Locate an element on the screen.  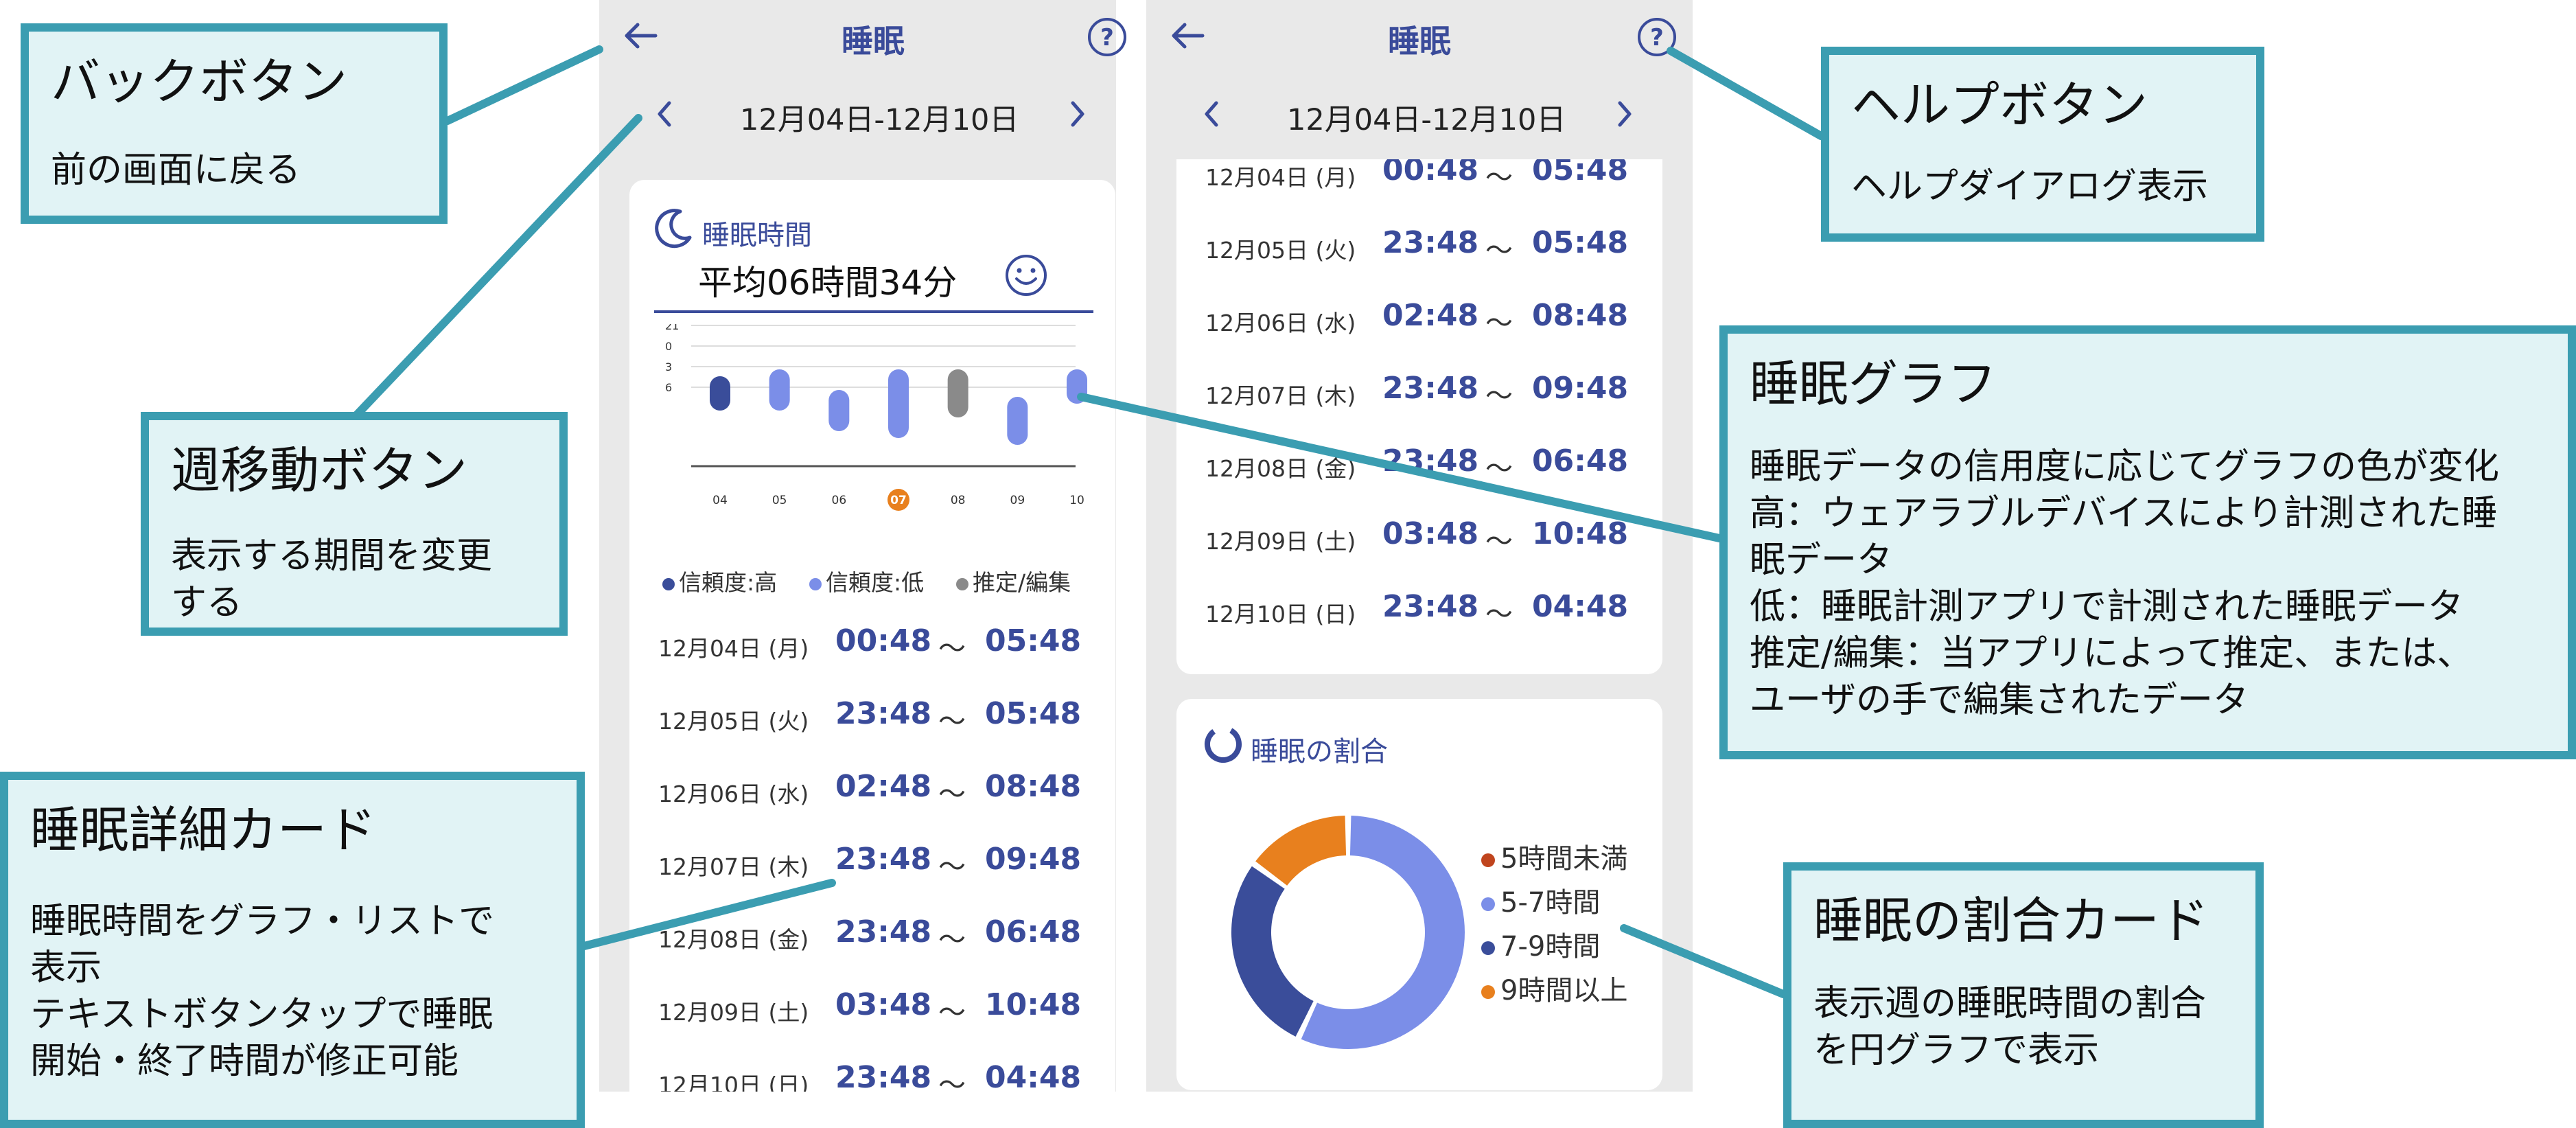
callout-title: ヘルプボタン is located at coordinates (1999, 105).